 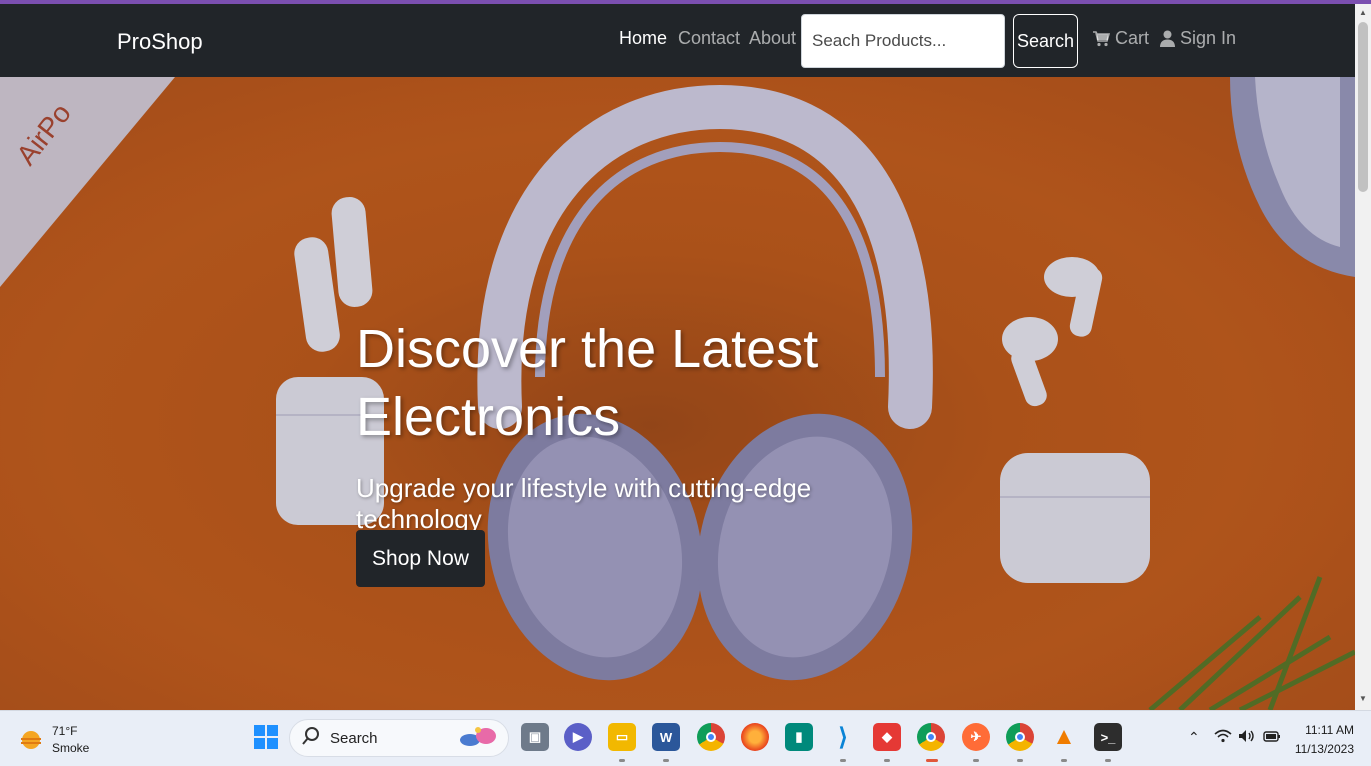 What do you see at coordinates (976, 737) in the screenshot?
I see `postman-icon: ✈` at bounding box center [976, 737].